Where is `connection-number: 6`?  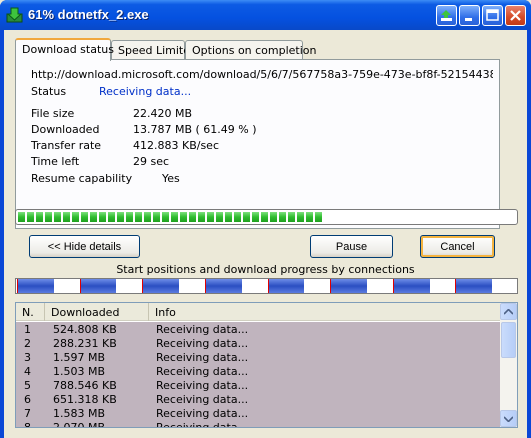 connection-number: 6 is located at coordinates (27, 399).